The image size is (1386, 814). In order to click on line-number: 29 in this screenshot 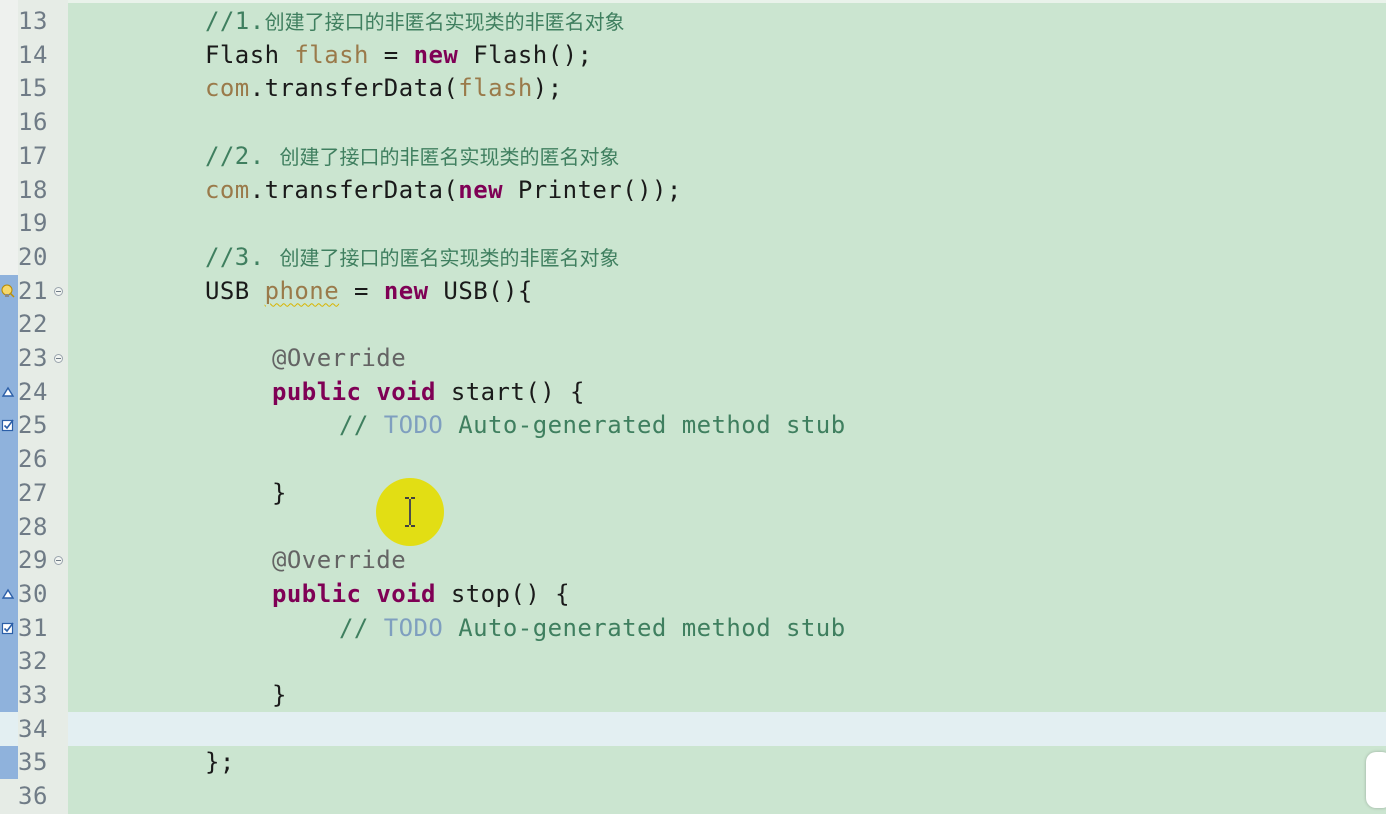, I will do `click(33, 560)`.